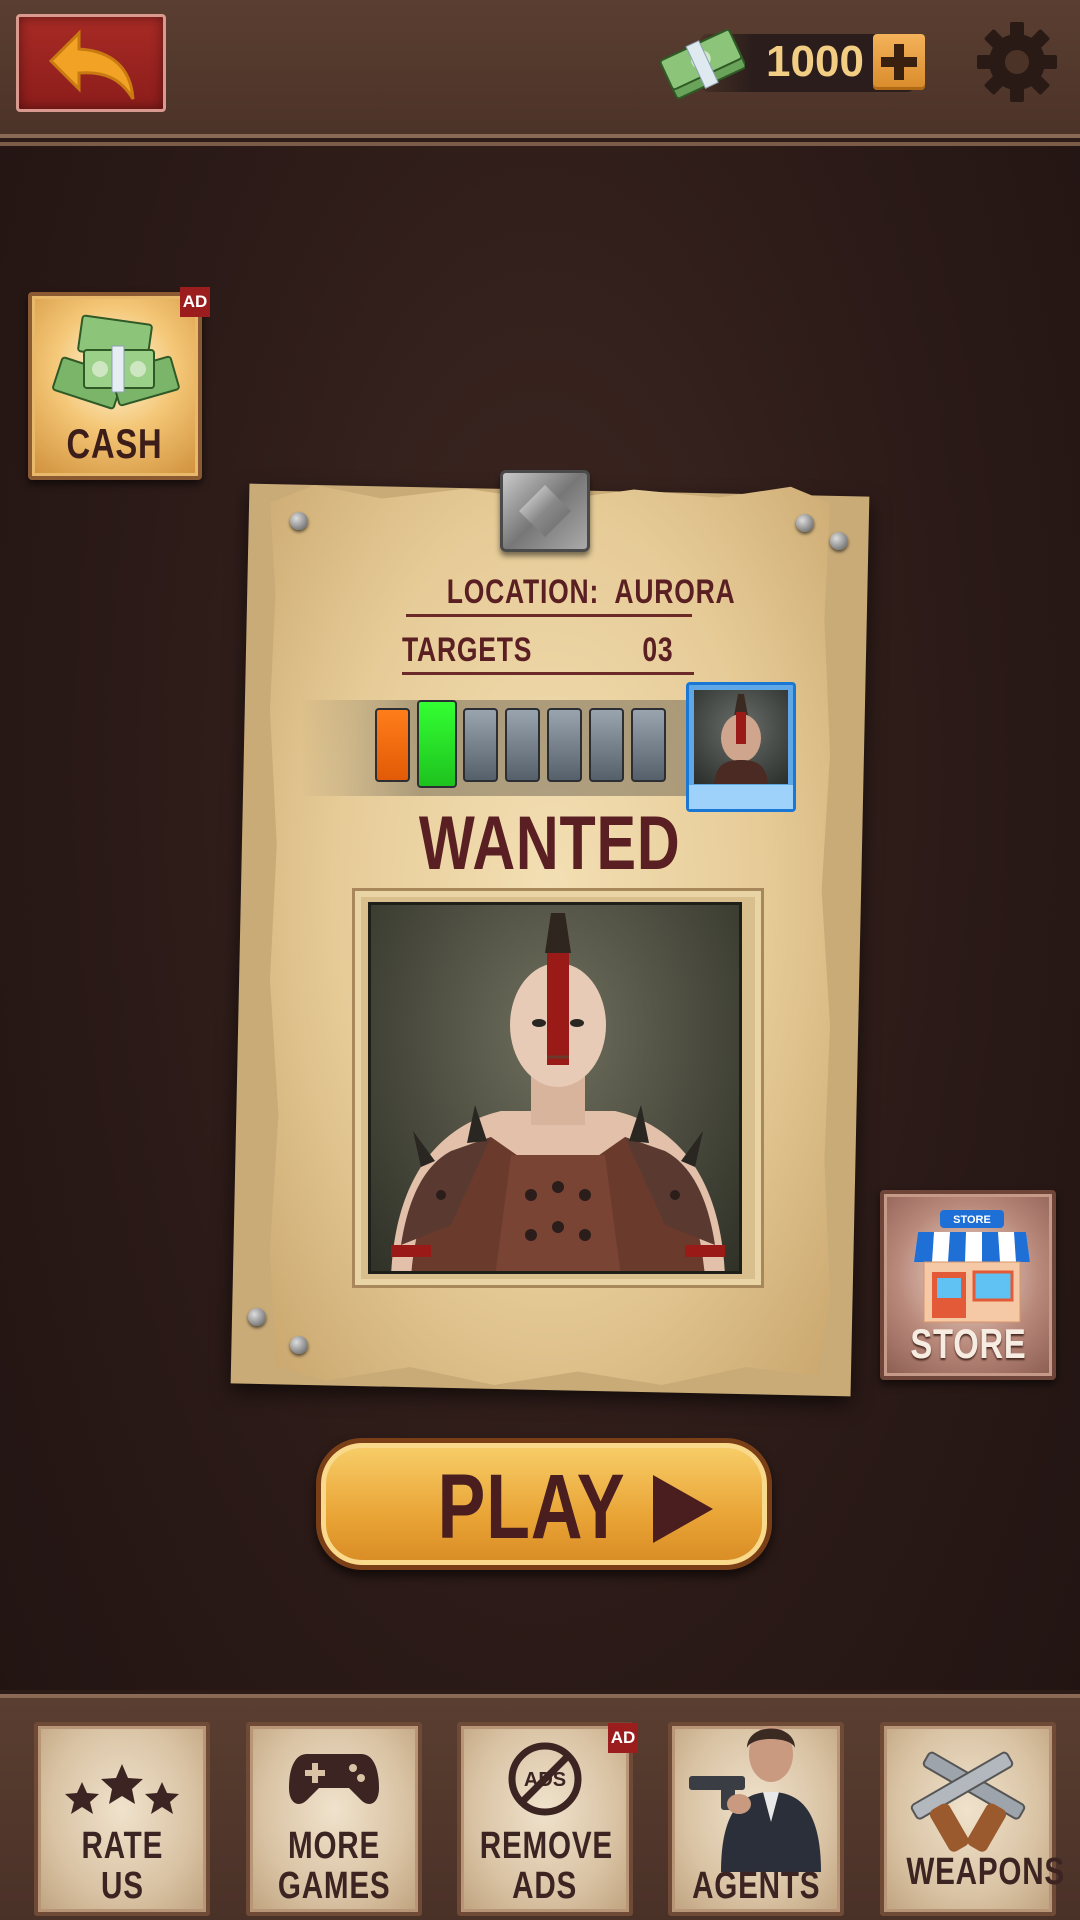 The image size is (1080, 1920). What do you see at coordinates (815, 61) in the screenshot?
I see `cash-amount: 1000` at bounding box center [815, 61].